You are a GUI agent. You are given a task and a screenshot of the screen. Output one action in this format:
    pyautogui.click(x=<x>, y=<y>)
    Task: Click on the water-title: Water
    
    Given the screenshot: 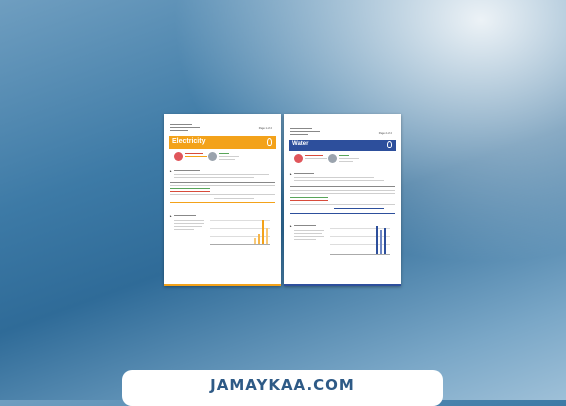 What is the action you would take?
    pyautogui.click(x=300, y=144)
    